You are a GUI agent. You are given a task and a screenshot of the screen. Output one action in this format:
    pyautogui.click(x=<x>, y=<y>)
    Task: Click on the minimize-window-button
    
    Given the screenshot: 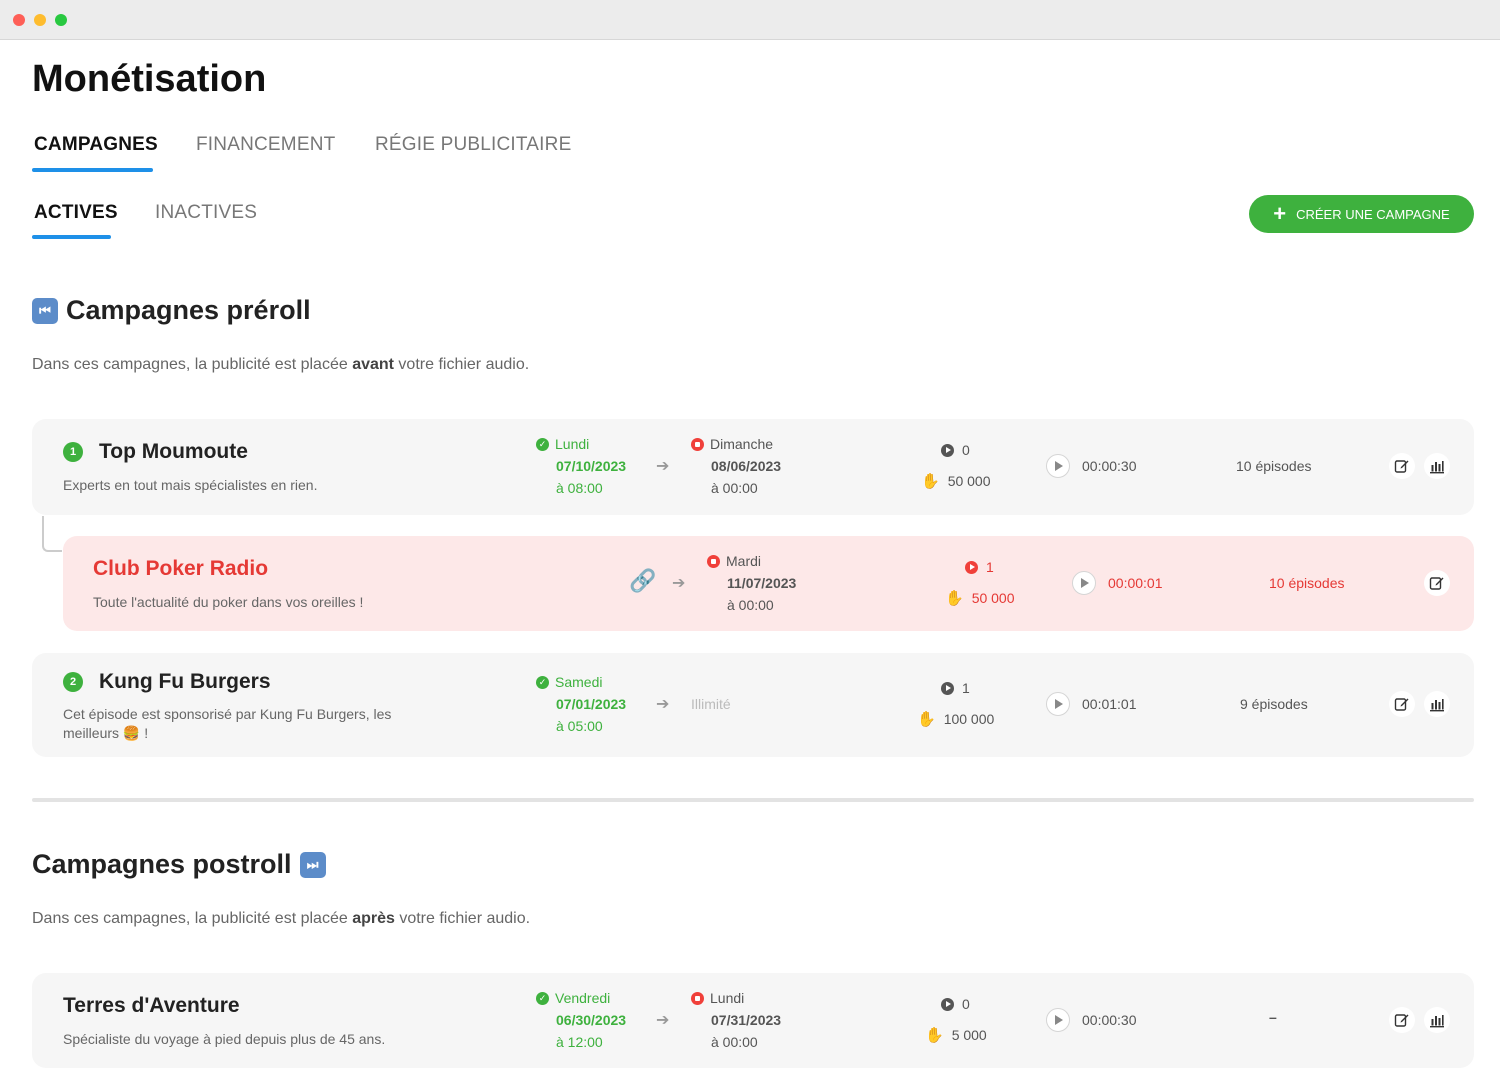 What is the action you would take?
    pyautogui.click(x=40, y=20)
    